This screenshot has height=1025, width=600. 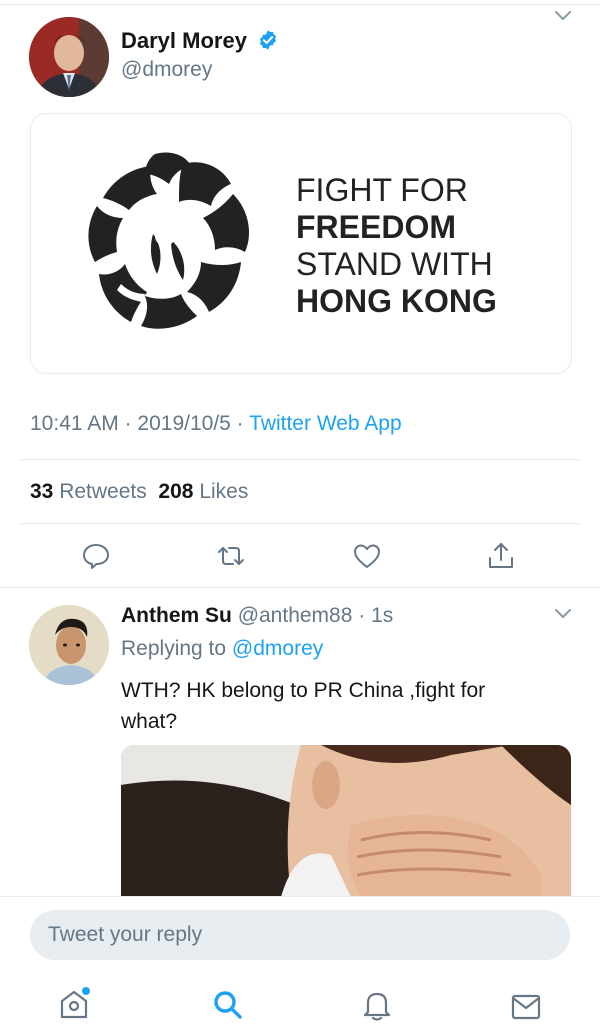 I want to click on likes-label: Likes, so click(x=224, y=491).